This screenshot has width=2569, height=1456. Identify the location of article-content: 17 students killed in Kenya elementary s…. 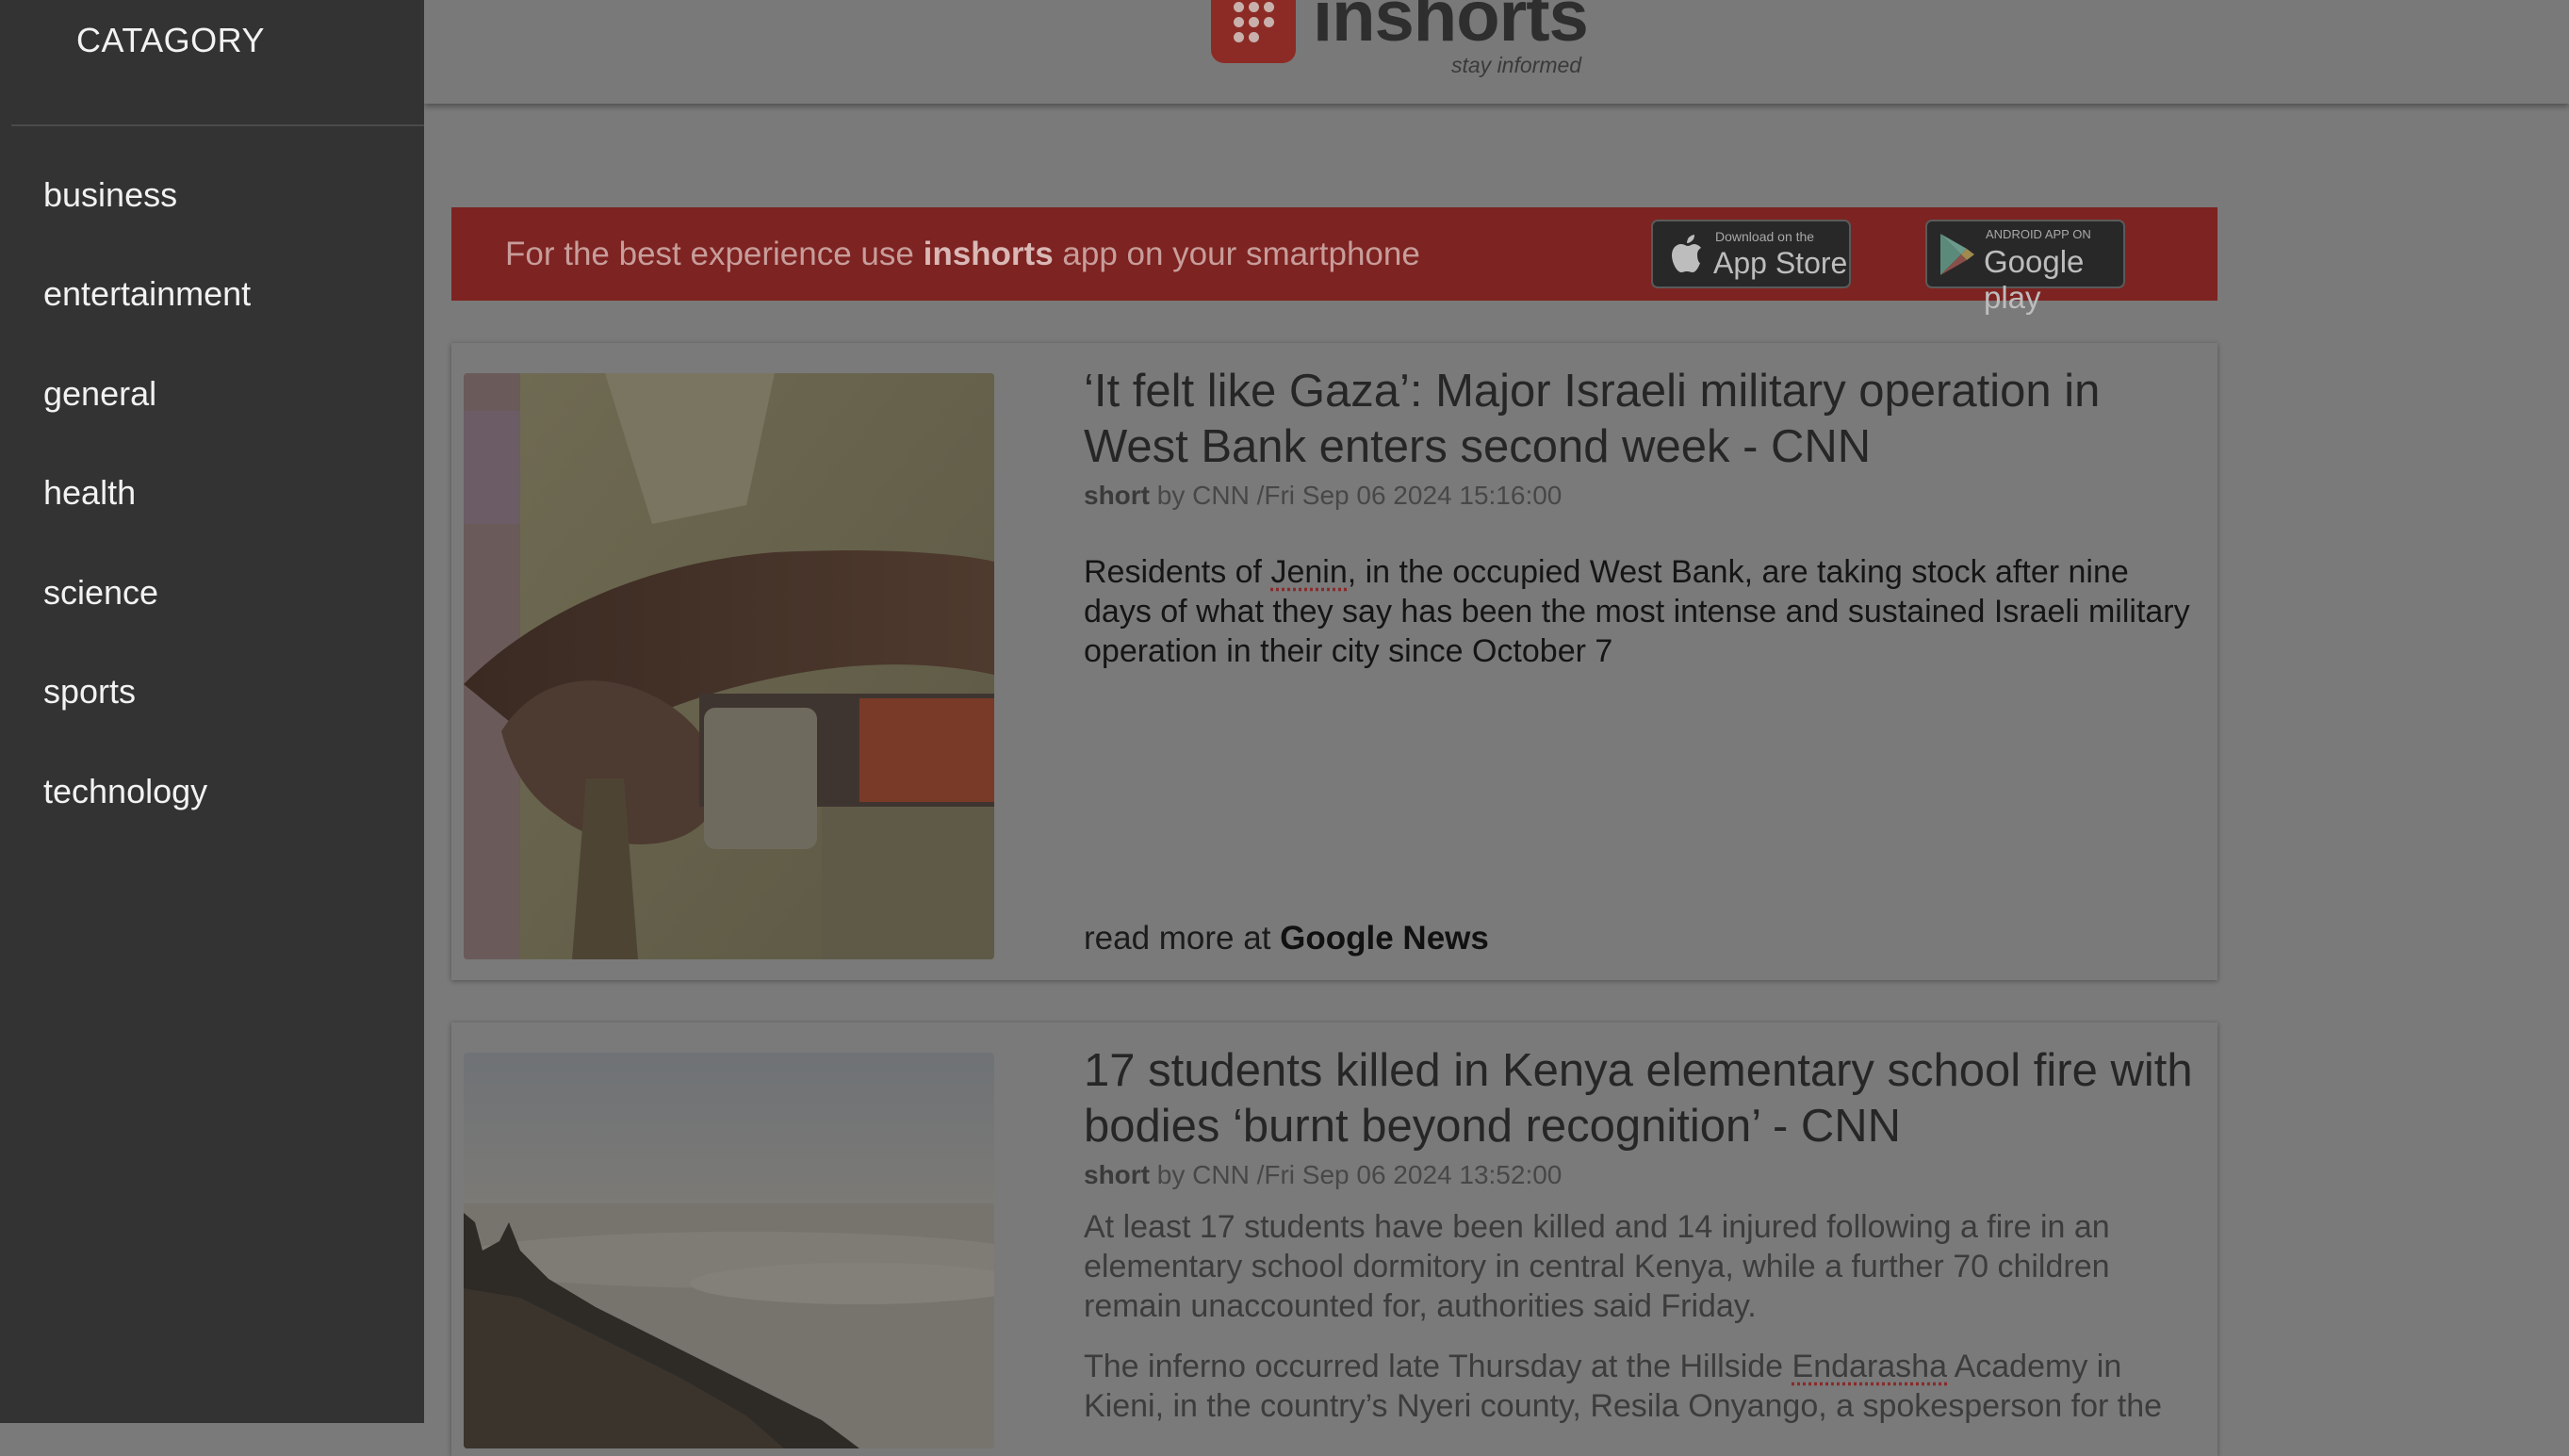
(1644, 1234).